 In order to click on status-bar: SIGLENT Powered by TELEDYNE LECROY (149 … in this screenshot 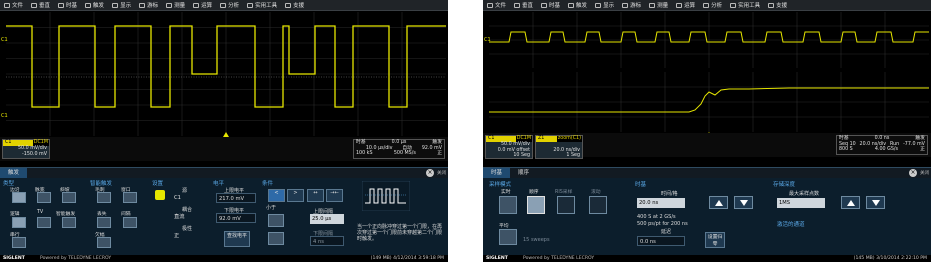, I will do `click(224, 258)`.